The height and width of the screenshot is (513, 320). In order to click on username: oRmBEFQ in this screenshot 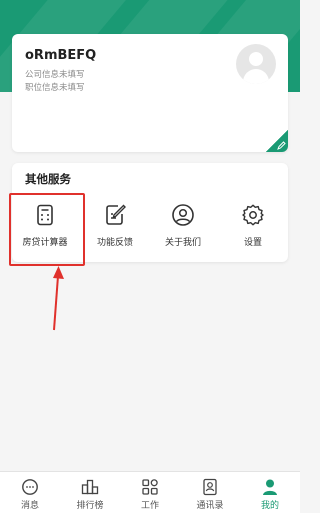, I will do `click(61, 55)`.